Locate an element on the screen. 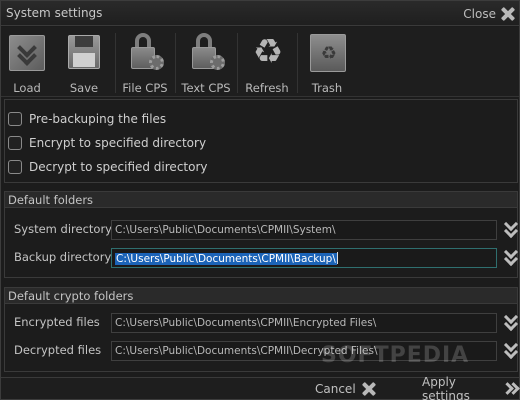 The height and width of the screenshot is (400, 520). floppy-icon is located at coordinates (84, 52).